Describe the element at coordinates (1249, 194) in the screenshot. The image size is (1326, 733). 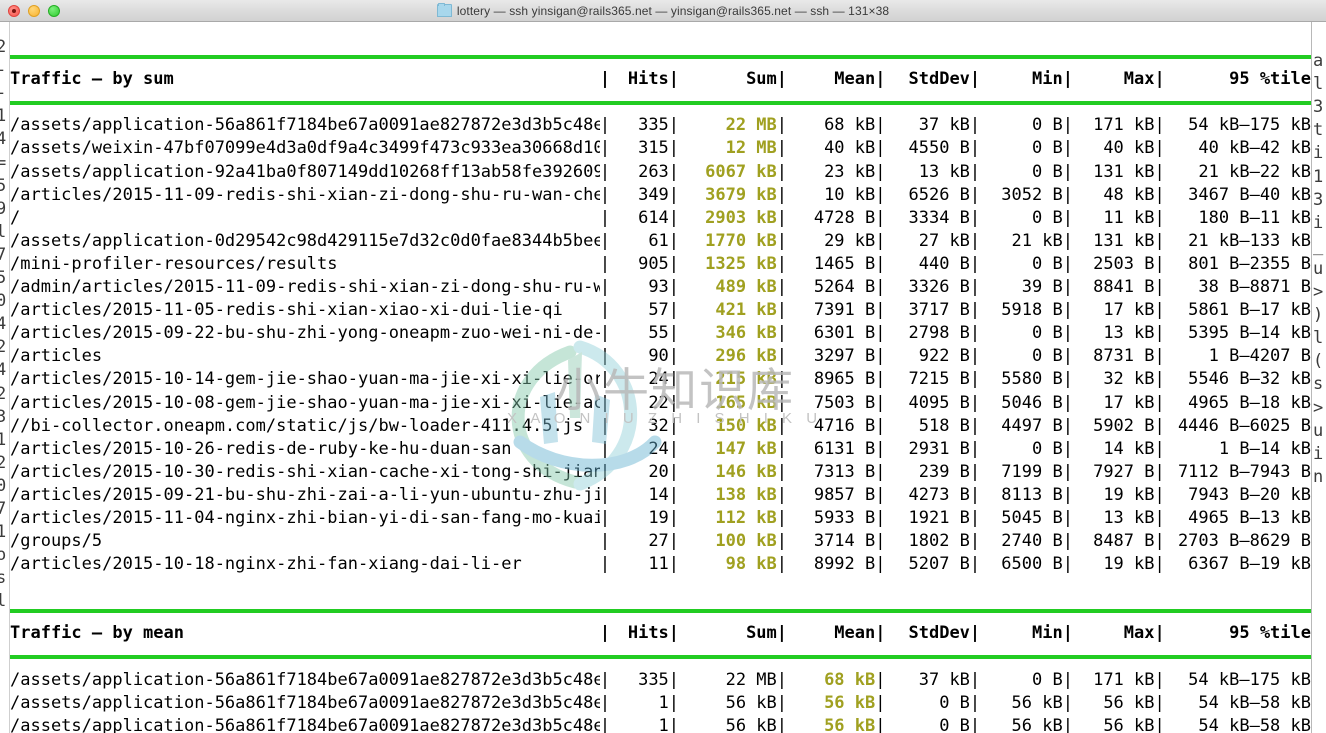
I see `cell-pct: 3467 B–40 kB` at that location.